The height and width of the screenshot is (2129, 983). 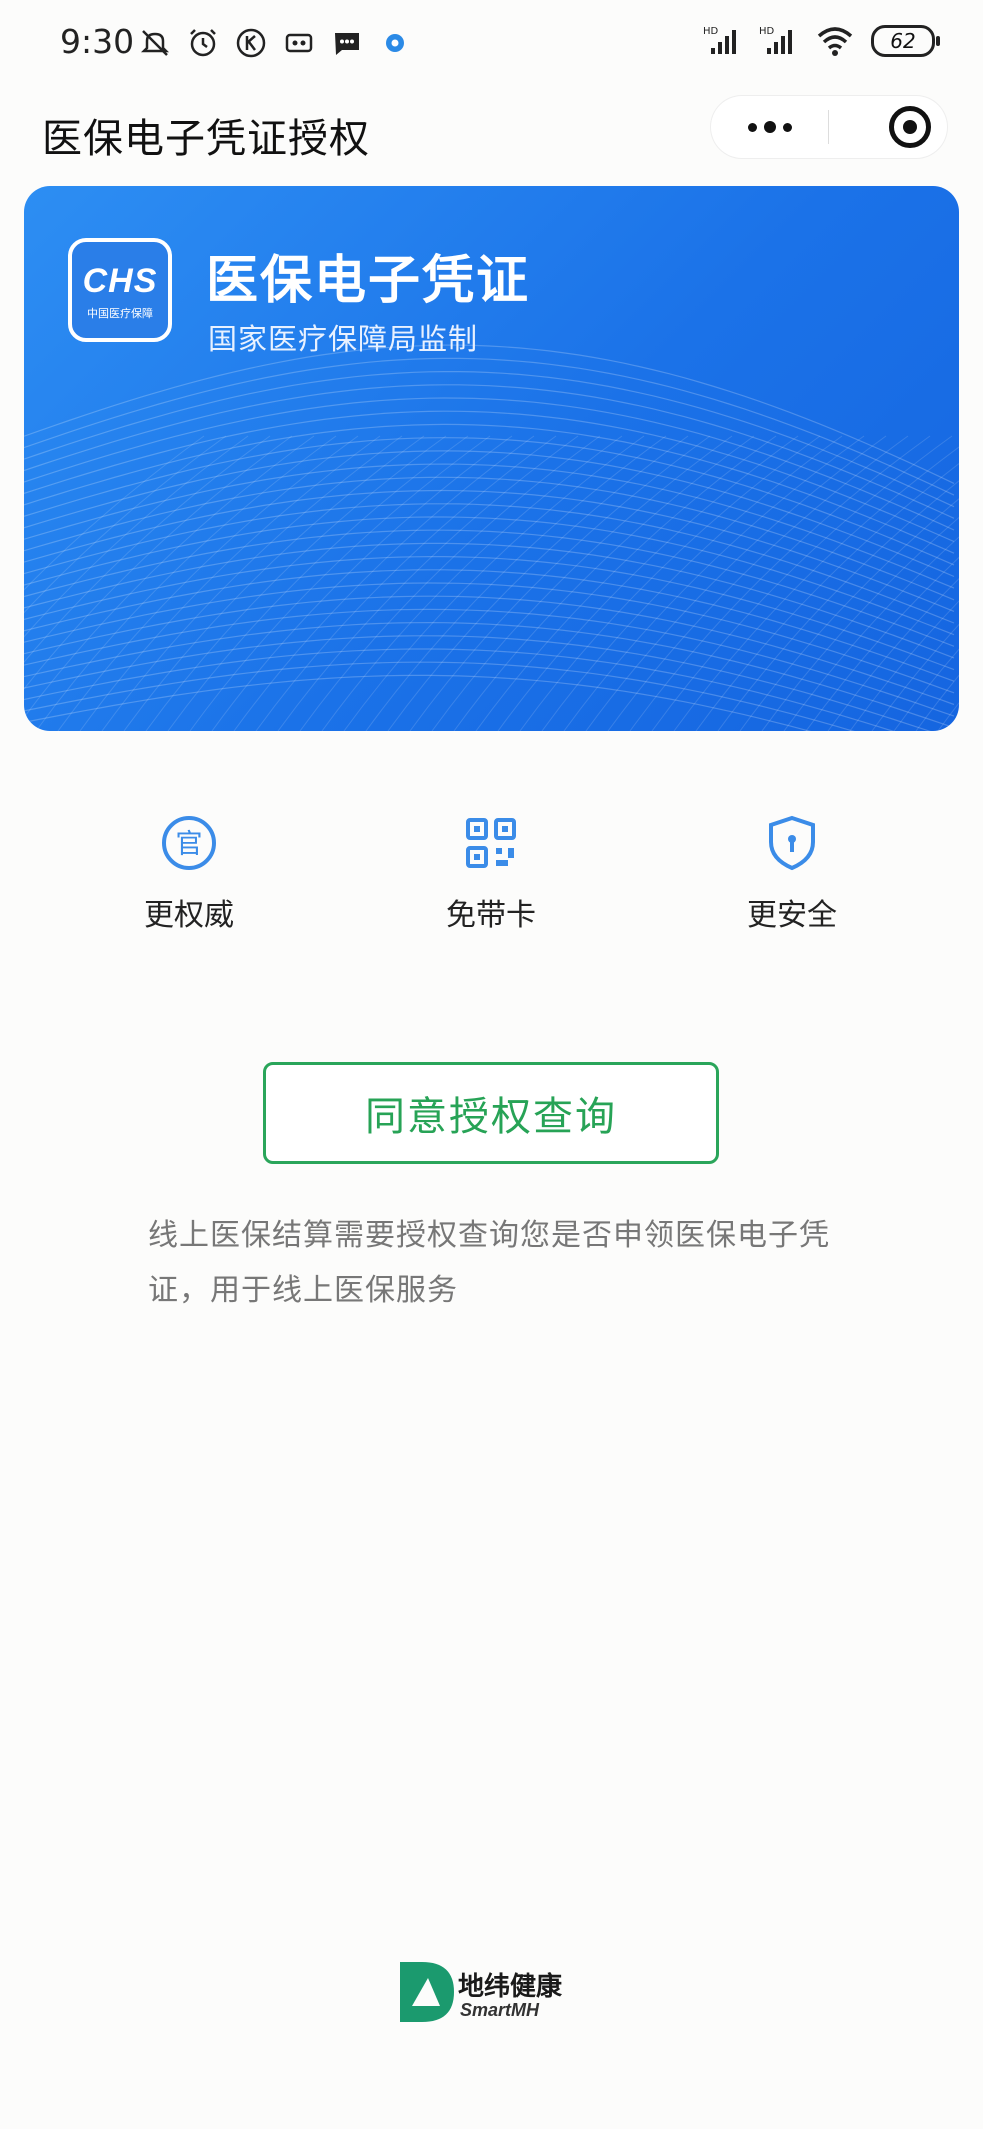 I want to click on official-seal-icon: 官, so click(x=189, y=843).